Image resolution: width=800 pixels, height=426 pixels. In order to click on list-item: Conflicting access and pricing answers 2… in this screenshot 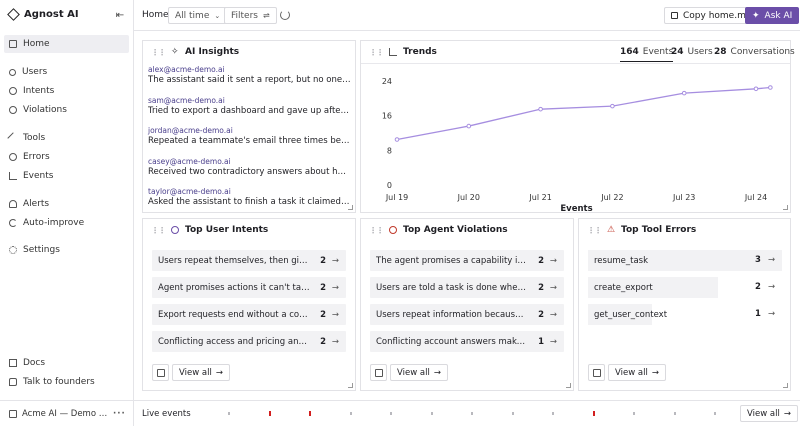, I will do `click(249, 341)`.